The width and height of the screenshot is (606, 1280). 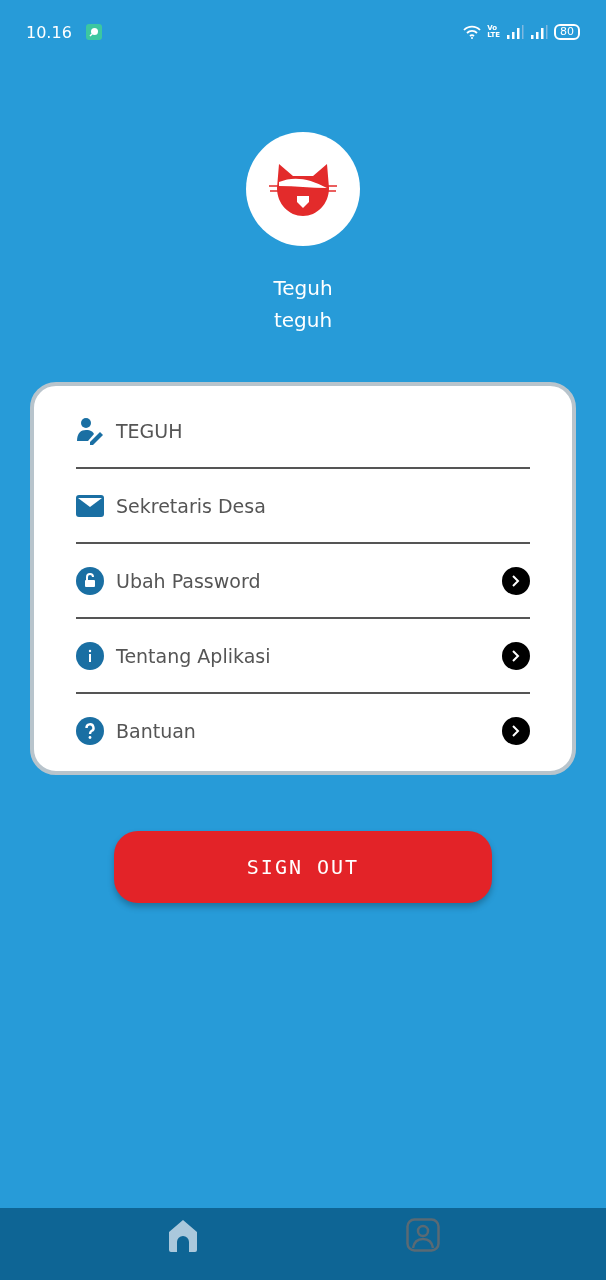 I want to click on unlock-icon, so click(x=90, y=580).